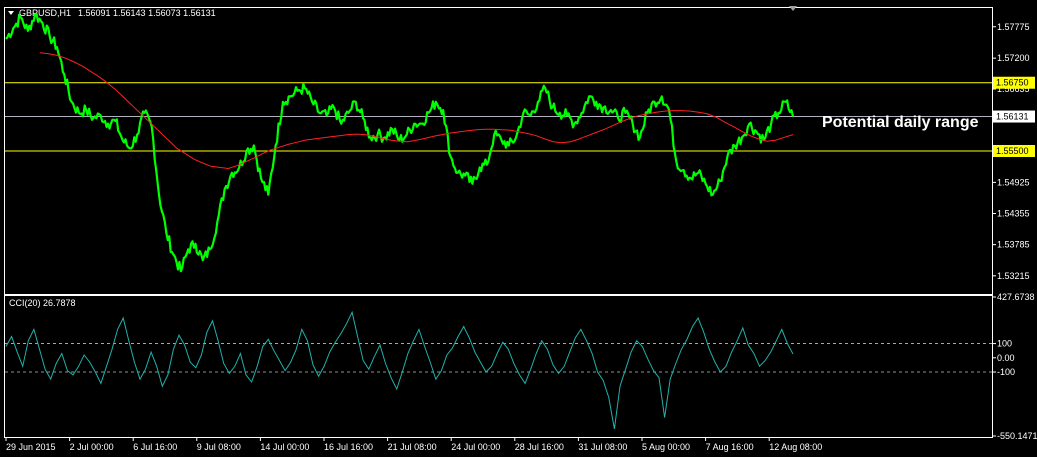 The image size is (1037, 457). What do you see at coordinates (900, 122) in the screenshot?
I see `annotation-text: Potential daily range` at bounding box center [900, 122].